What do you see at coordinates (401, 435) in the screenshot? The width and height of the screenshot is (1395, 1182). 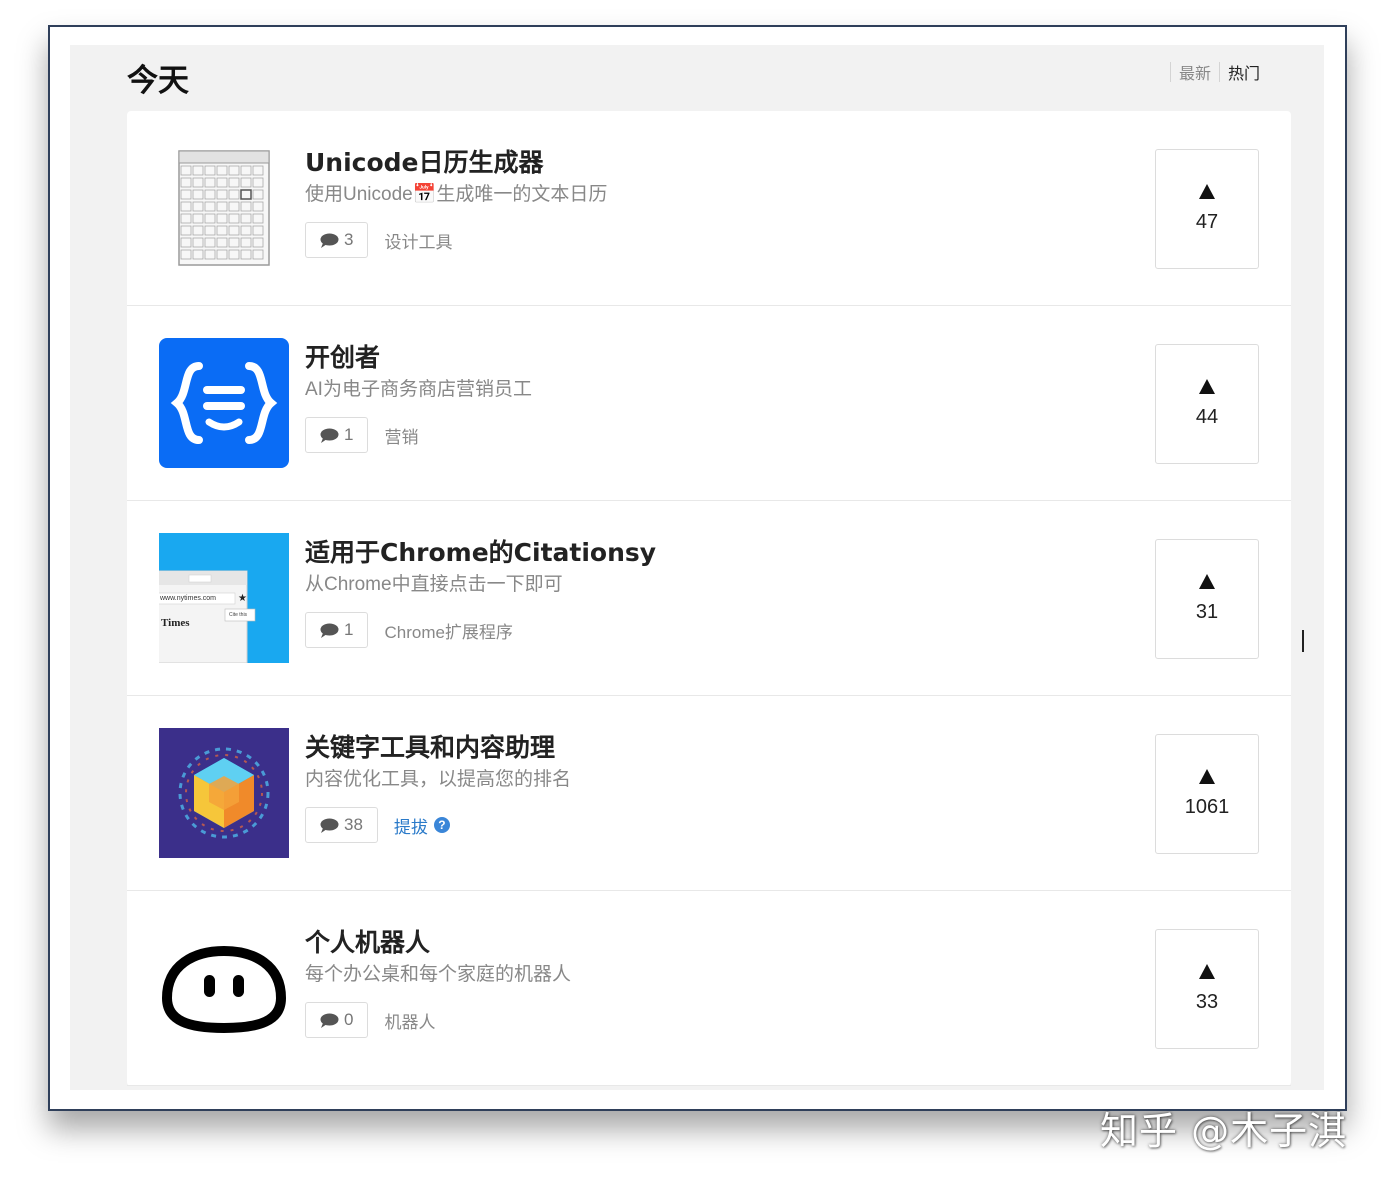 I see `topic-tag: 营销` at bounding box center [401, 435].